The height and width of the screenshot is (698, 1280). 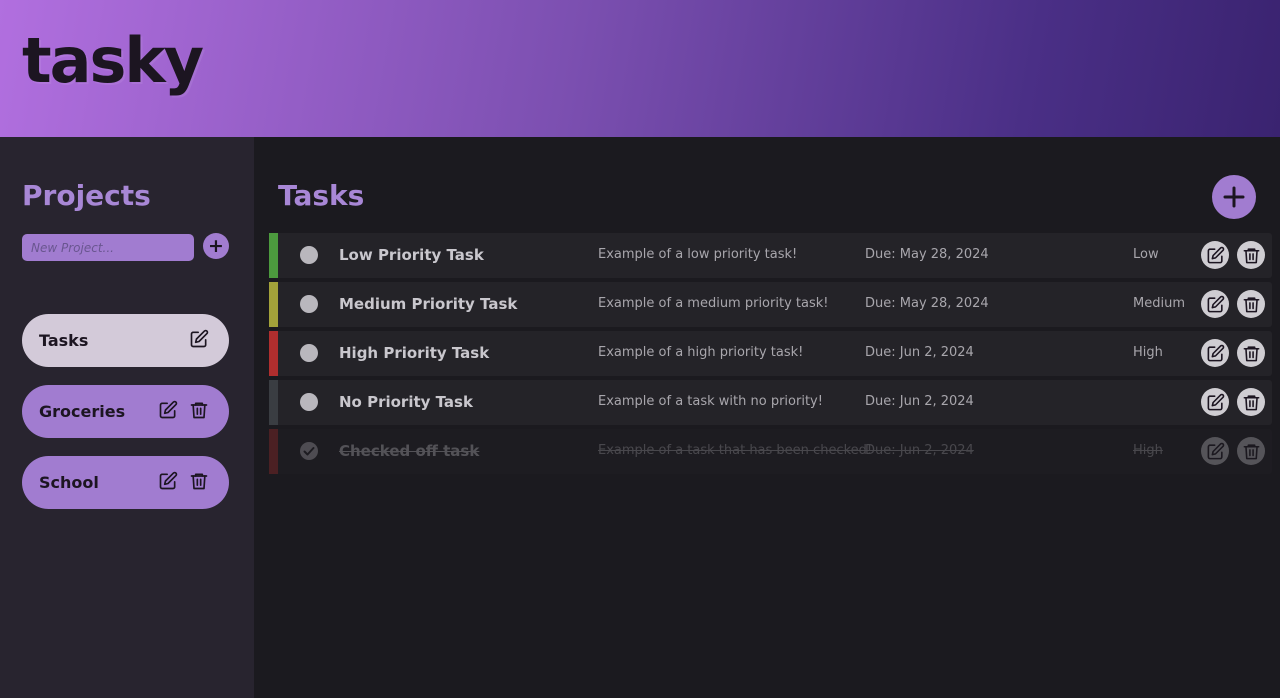 What do you see at coordinates (698, 254) in the screenshot?
I see `task-description: Example of a low priority task!` at bounding box center [698, 254].